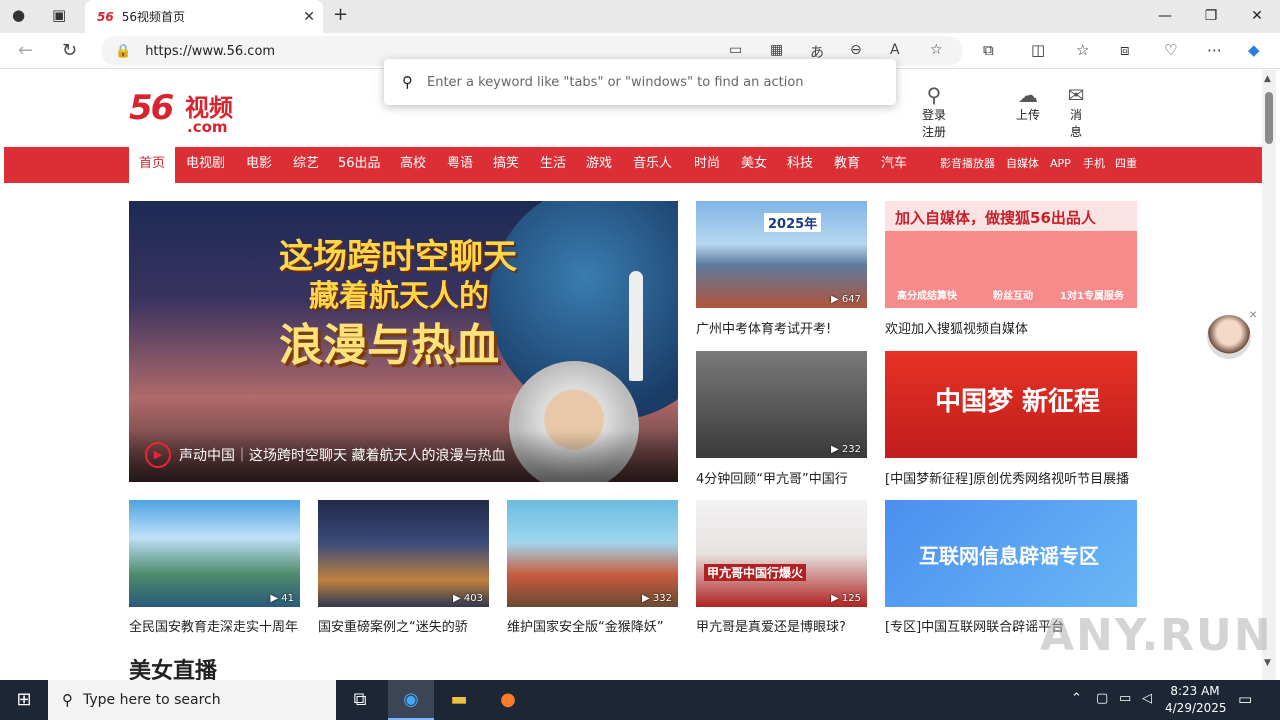 The image size is (1280, 720). Describe the element at coordinates (59, 15) in the screenshot. I see `tab-actions-icon: ▣` at that location.